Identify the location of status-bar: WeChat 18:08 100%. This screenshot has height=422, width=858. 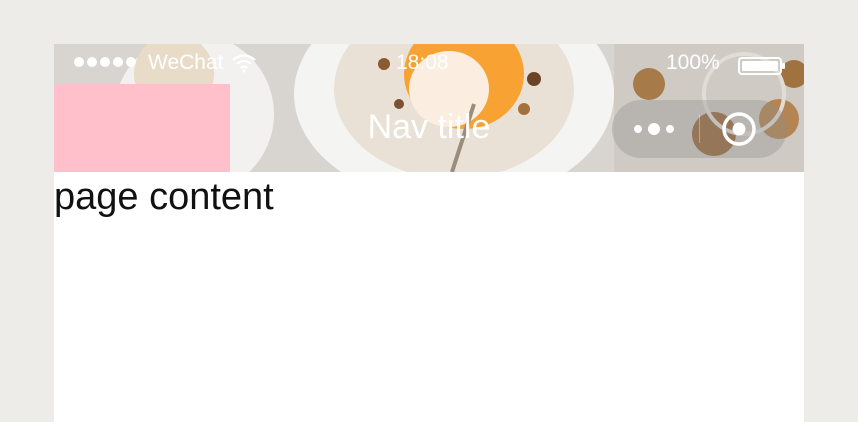
(429, 64).